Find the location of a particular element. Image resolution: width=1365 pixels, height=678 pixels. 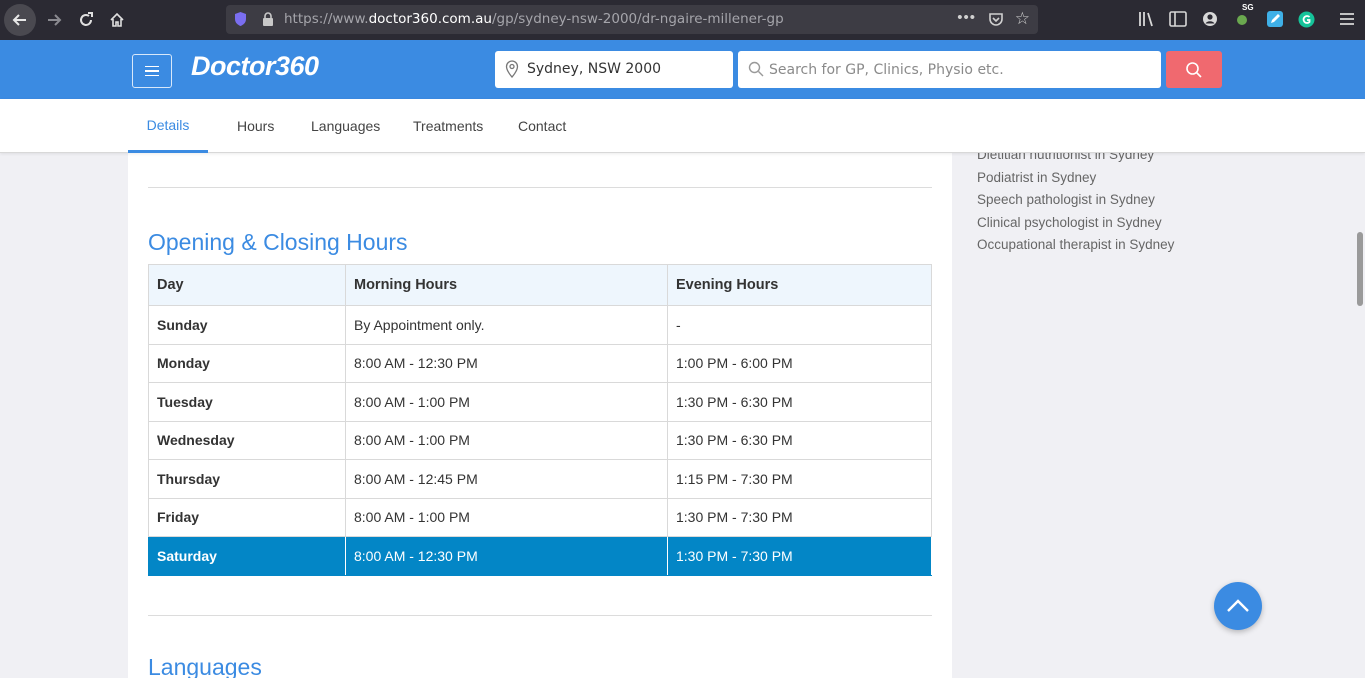

table-row: Sunday By Appointment only. - is located at coordinates (540, 325).